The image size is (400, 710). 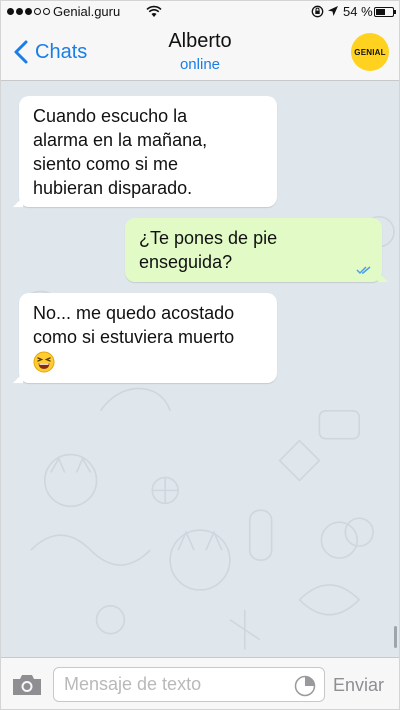 What do you see at coordinates (44, 362) in the screenshot?
I see `laughing-face-icon` at bounding box center [44, 362].